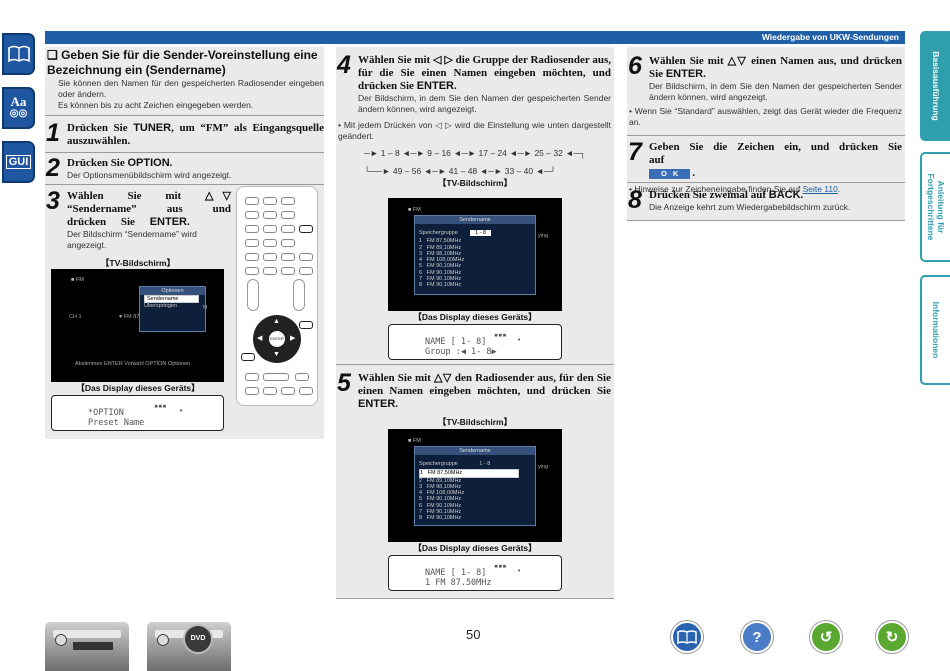 The width and height of the screenshot is (950, 671). What do you see at coordinates (635, 66) in the screenshot?
I see `step-number: 6` at bounding box center [635, 66].